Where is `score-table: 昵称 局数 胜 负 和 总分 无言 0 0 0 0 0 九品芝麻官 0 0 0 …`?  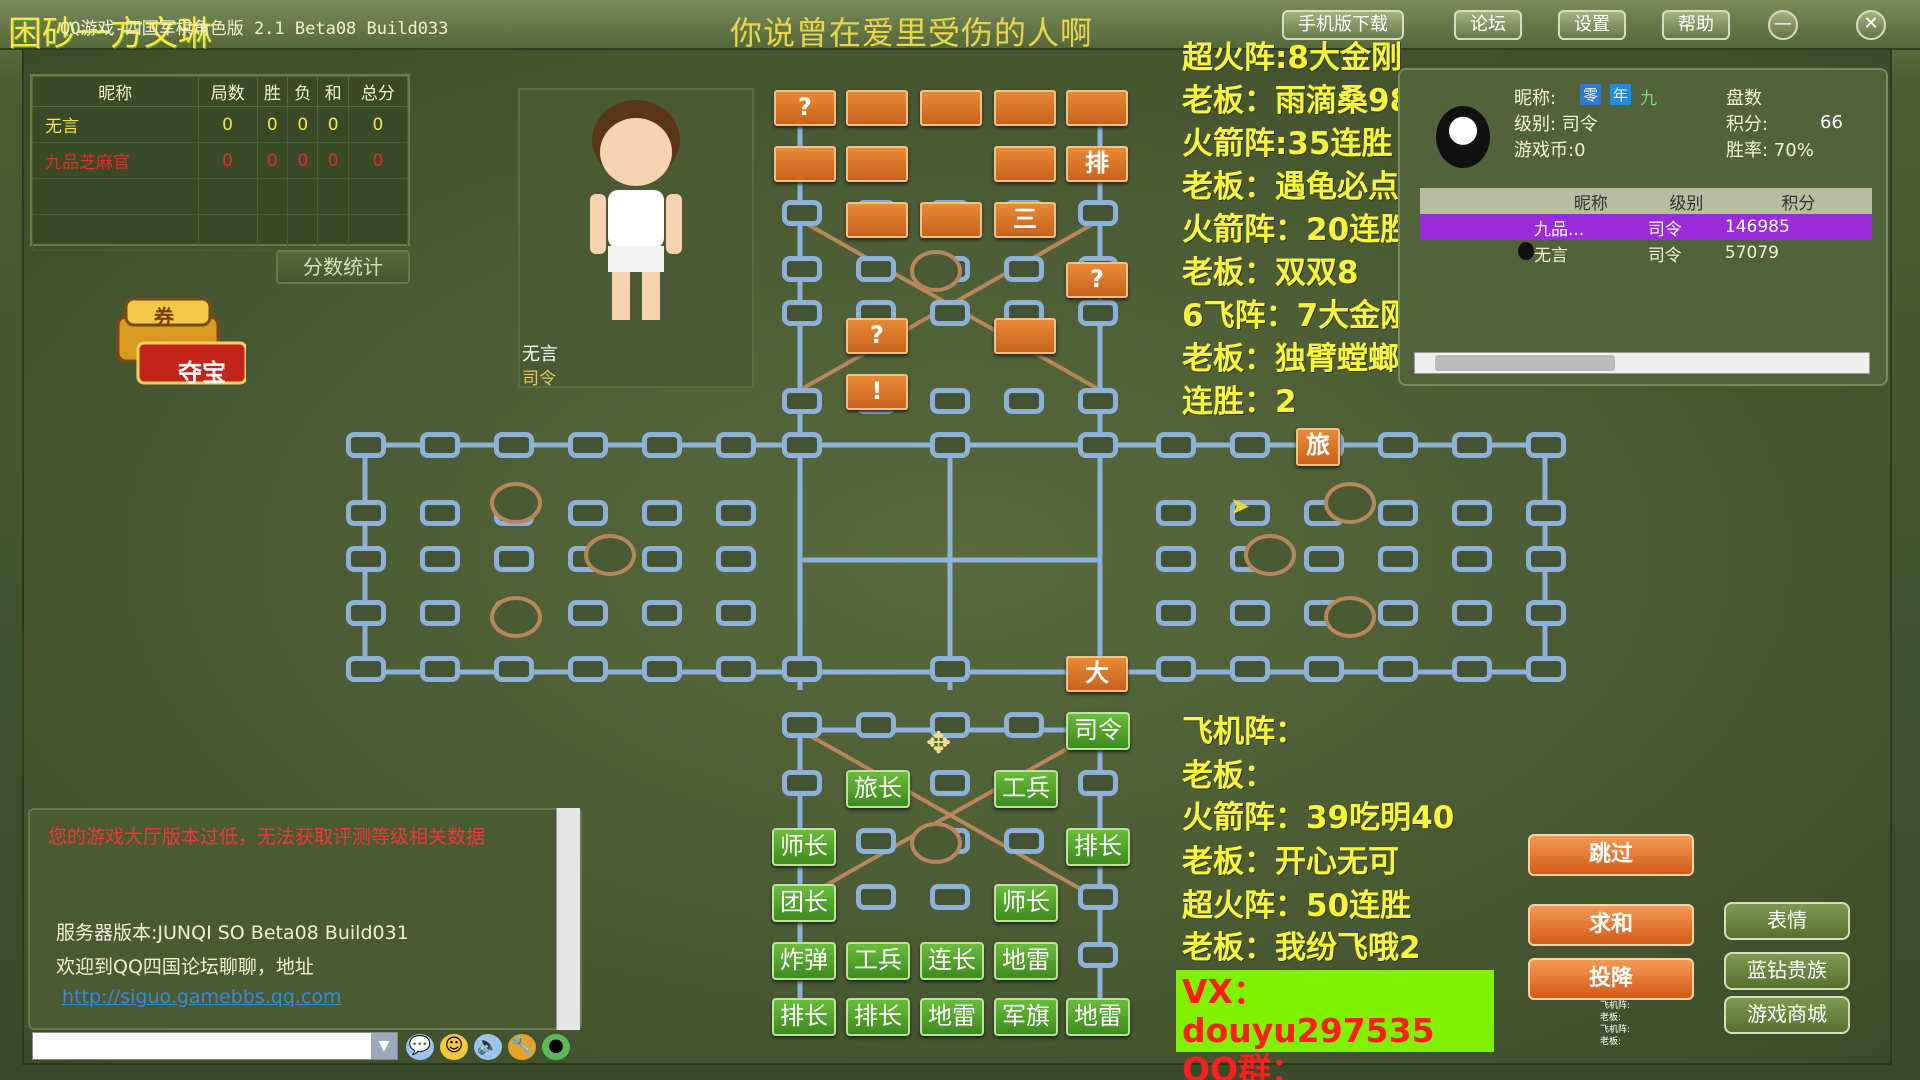 score-table: 昵称 局数 胜 负 和 总分 无言 0 0 0 0 0 九品芝麻官 0 0 0 … is located at coordinates (220, 163).